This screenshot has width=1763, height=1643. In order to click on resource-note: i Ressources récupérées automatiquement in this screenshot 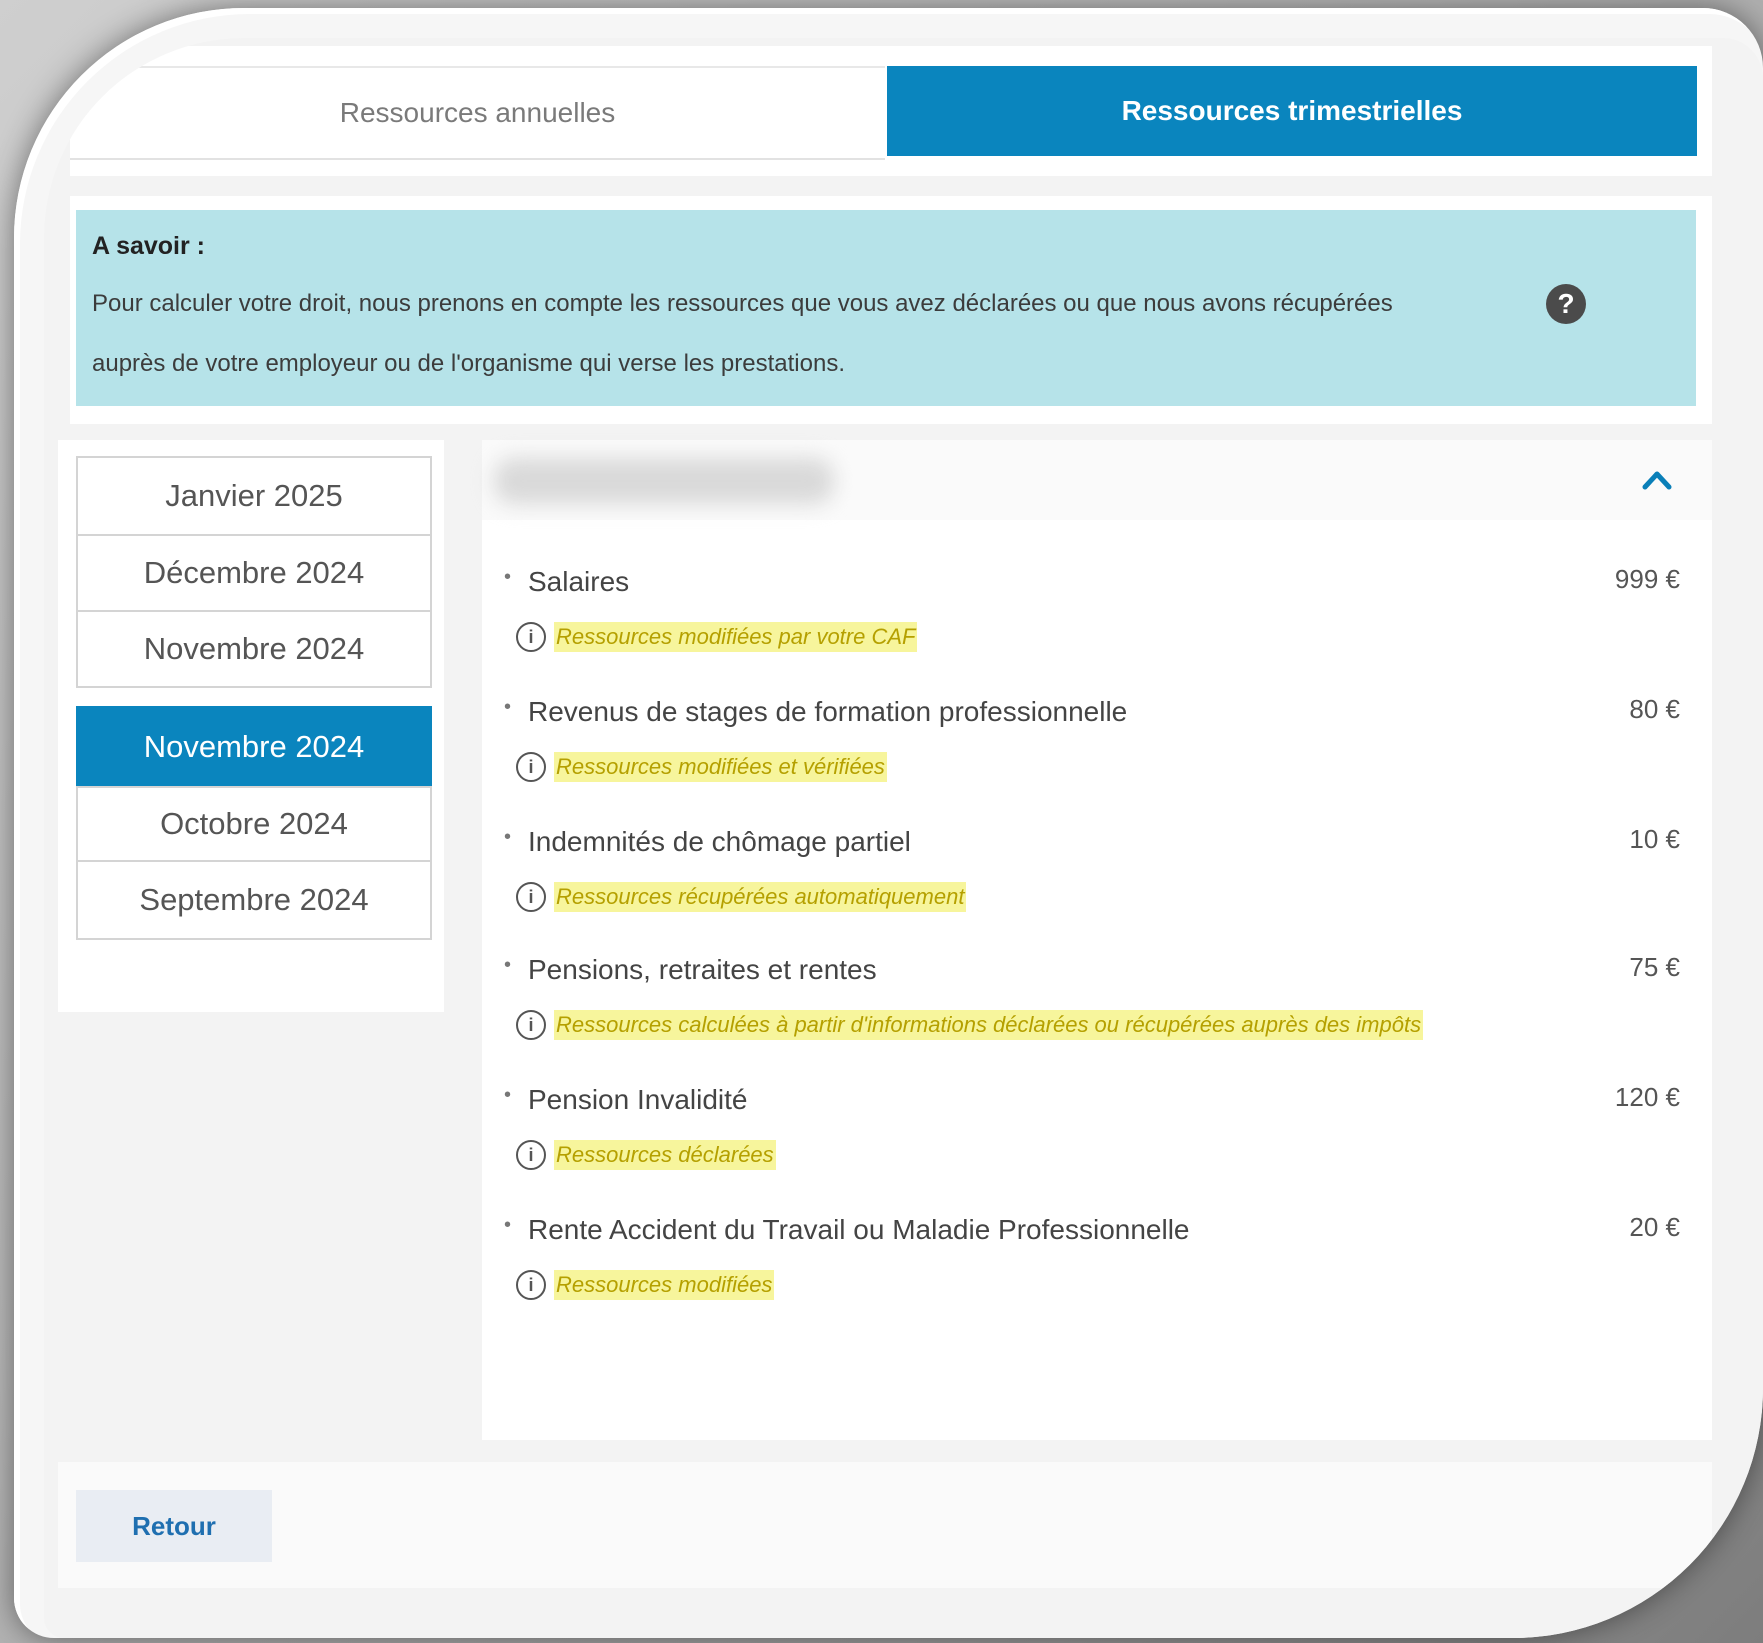, I will do `click(741, 897)`.